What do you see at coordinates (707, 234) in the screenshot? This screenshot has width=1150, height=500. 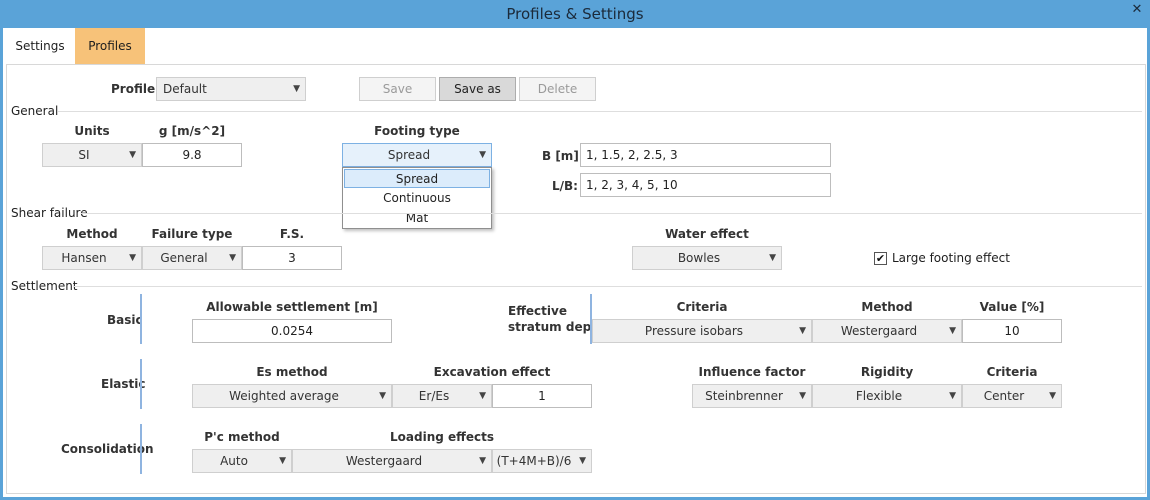 I see `water-effect-label: Water effect` at bounding box center [707, 234].